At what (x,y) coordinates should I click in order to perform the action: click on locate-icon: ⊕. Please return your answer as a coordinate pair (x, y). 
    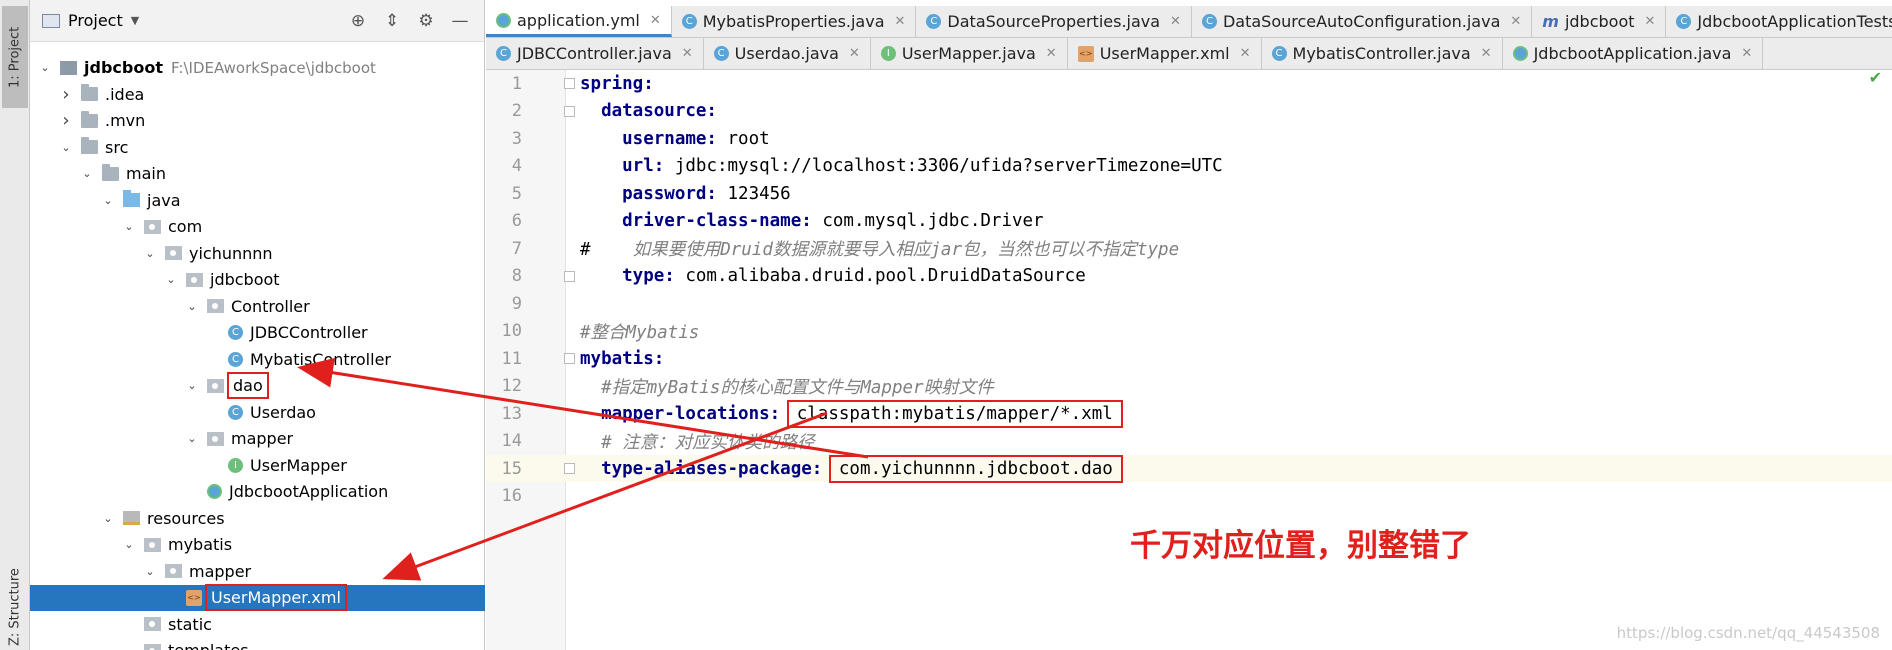
    Looking at the image, I should click on (358, 21).